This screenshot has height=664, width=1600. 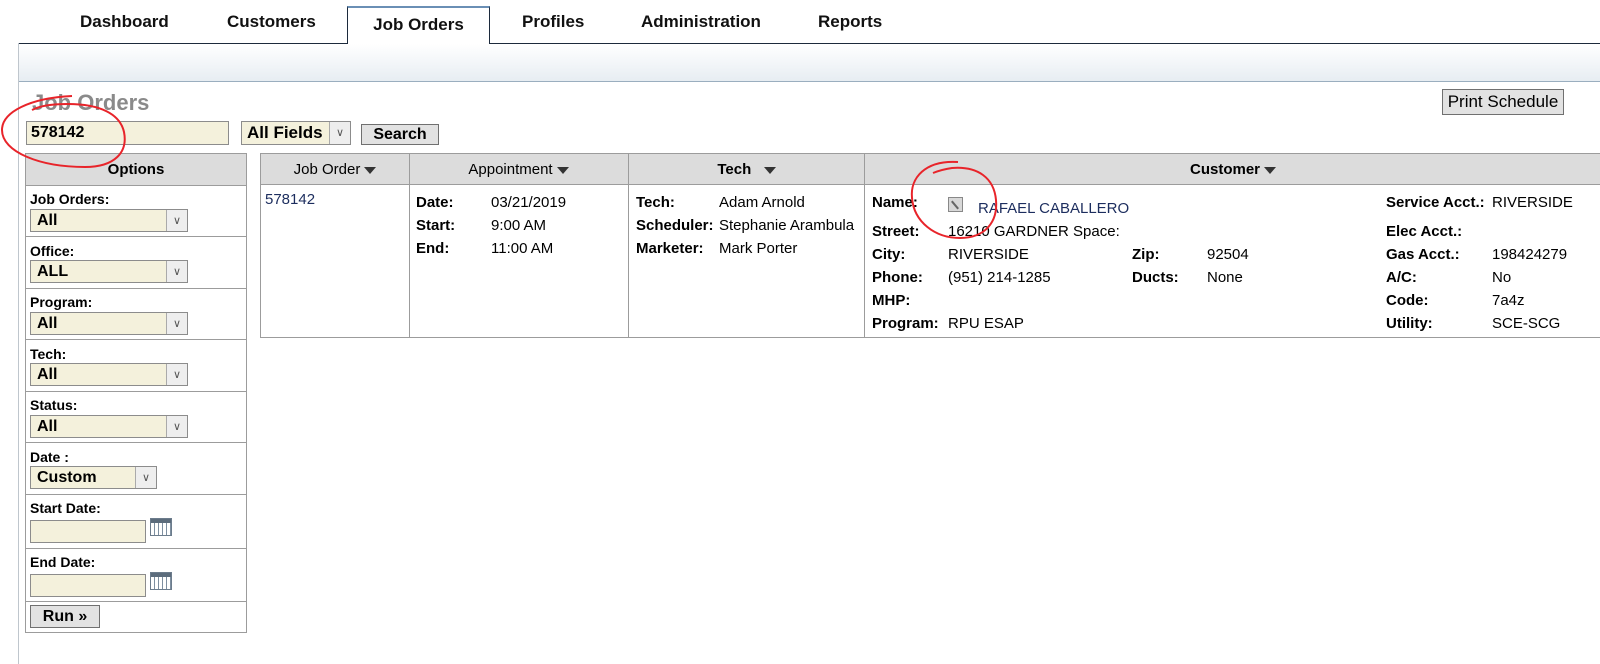 I want to click on ac-value: No, so click(x=1502, y=277).